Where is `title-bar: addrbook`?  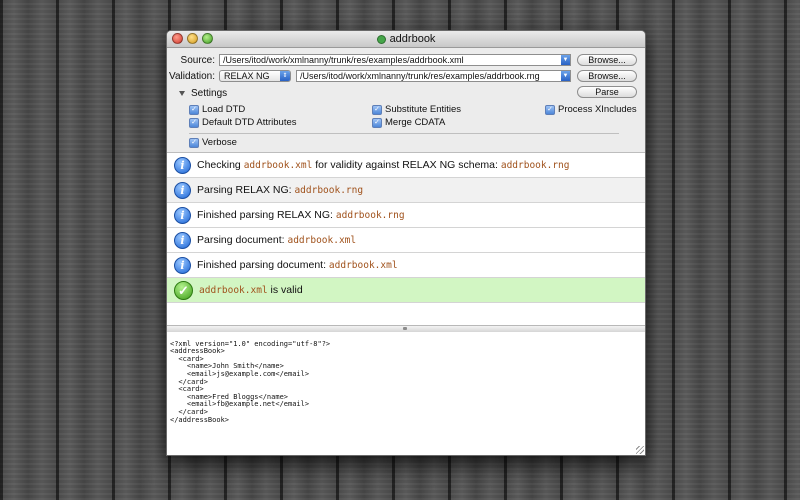 title-bar: addrbook is located at coordinates (406, 39).